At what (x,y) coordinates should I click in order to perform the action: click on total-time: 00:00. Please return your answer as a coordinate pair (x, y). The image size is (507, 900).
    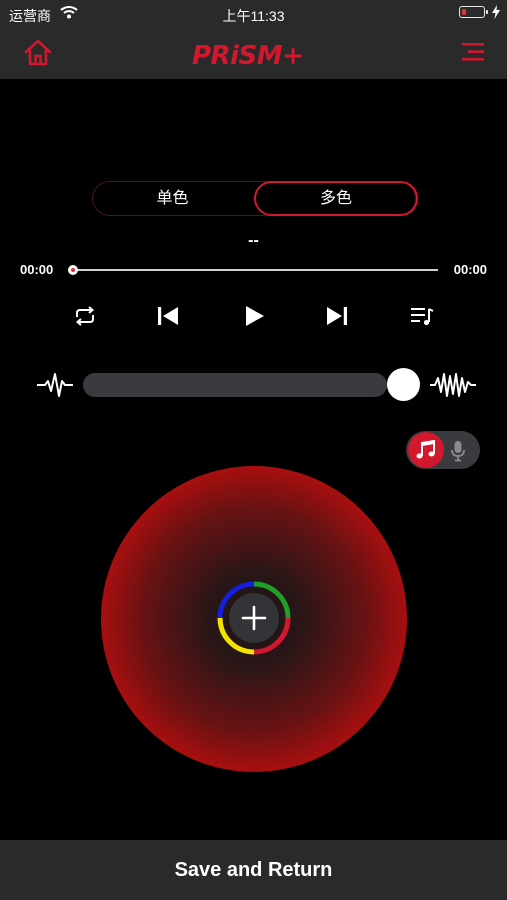
    Looking at the image, I should click on (470, 269).